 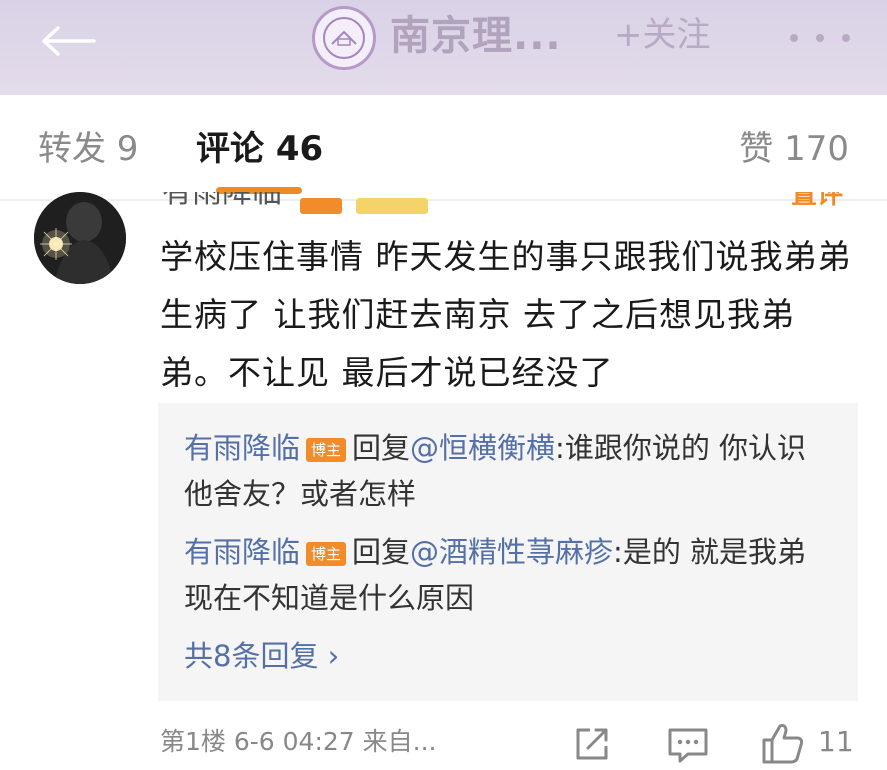 What do you see at coordinates (392, 206) in the screenshot?
I see `author-level-badge` at bounding box center [392, 206].